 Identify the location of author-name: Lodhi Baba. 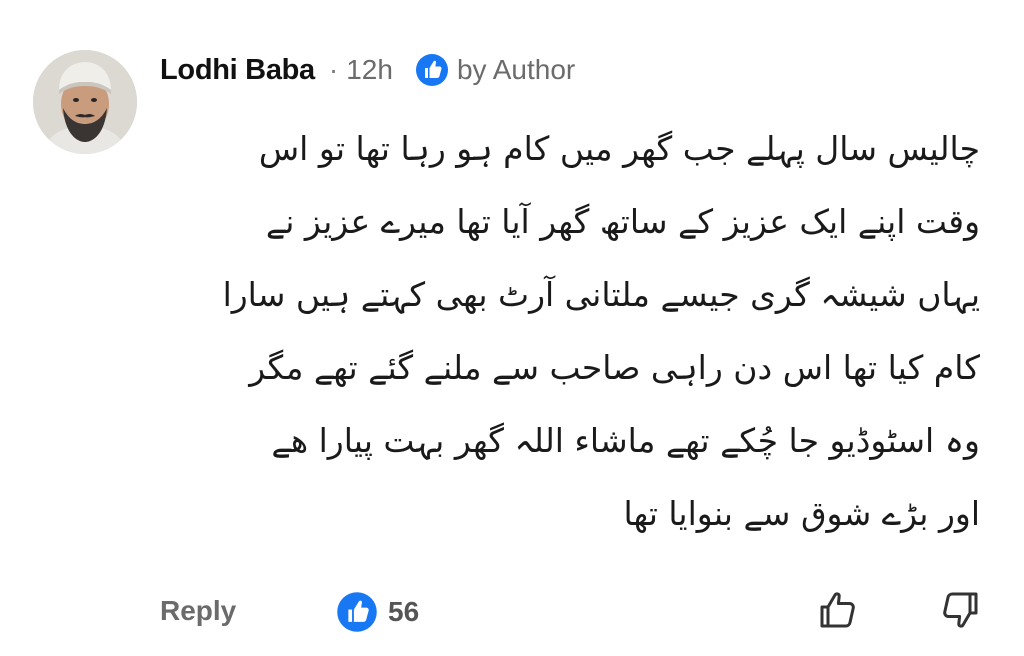
(237, 70).